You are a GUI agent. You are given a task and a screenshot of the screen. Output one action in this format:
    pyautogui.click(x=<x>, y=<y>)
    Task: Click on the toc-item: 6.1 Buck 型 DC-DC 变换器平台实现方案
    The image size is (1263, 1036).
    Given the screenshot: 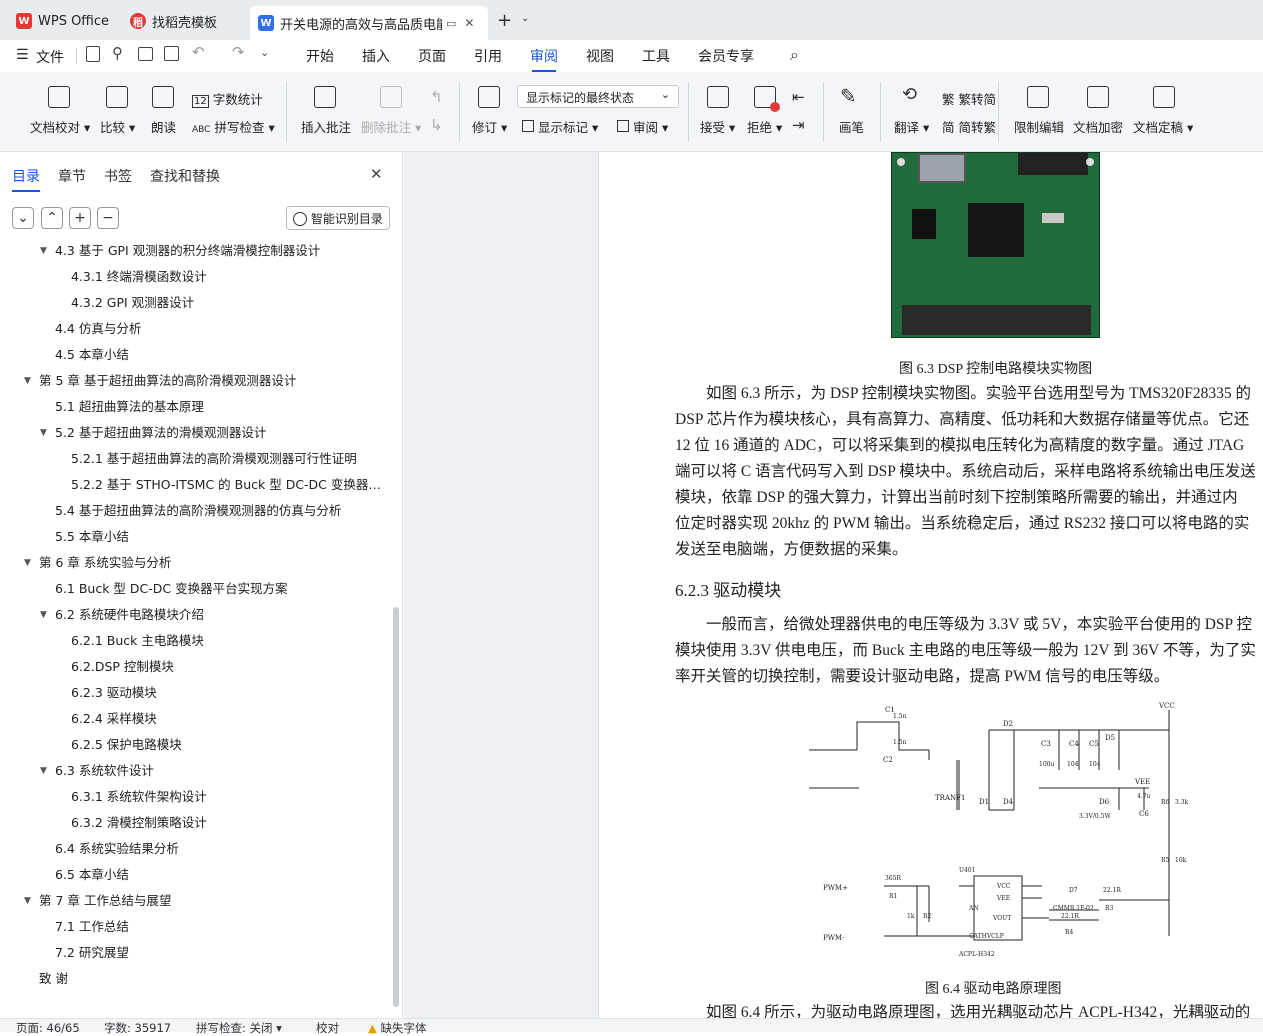 What is the action you would take?
    pyautogui.click(x=222, y=589)
    